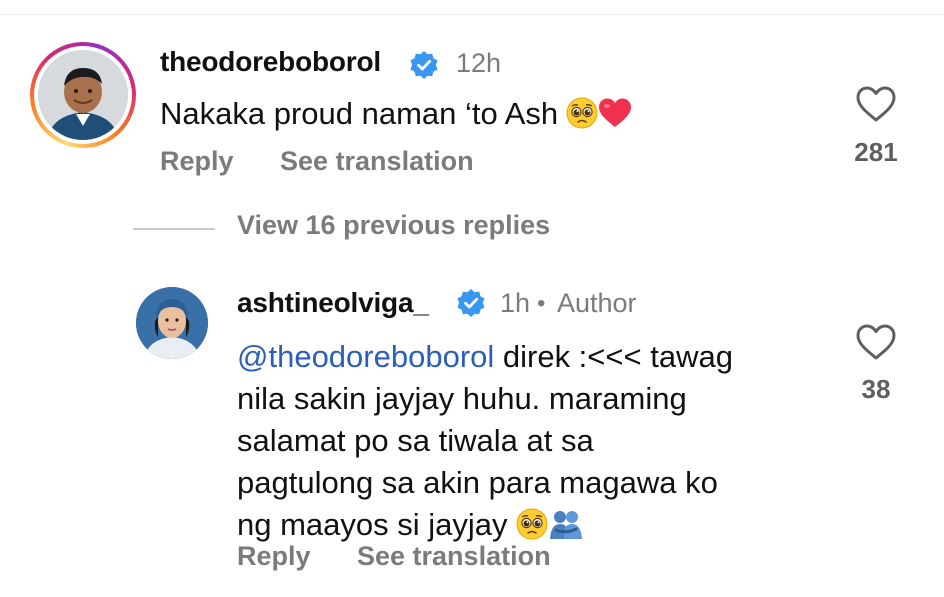 The height and width of the screenshot is (597, 944). I want to click on reply-text-line-5-content: ng maayos si jayjay, so click(372, 524).